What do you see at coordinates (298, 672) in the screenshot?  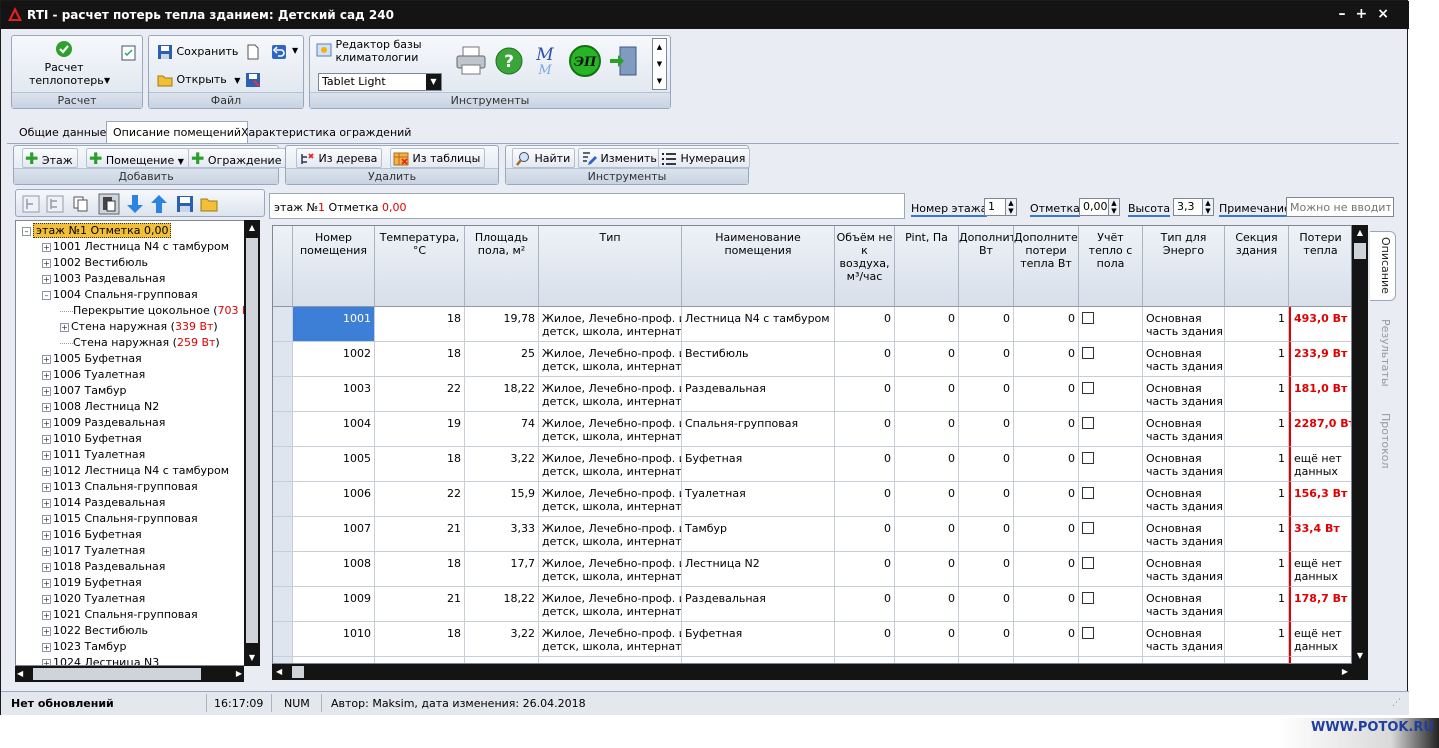 I see `grid-hscroll-thumb` at bounding box center [298, 672].